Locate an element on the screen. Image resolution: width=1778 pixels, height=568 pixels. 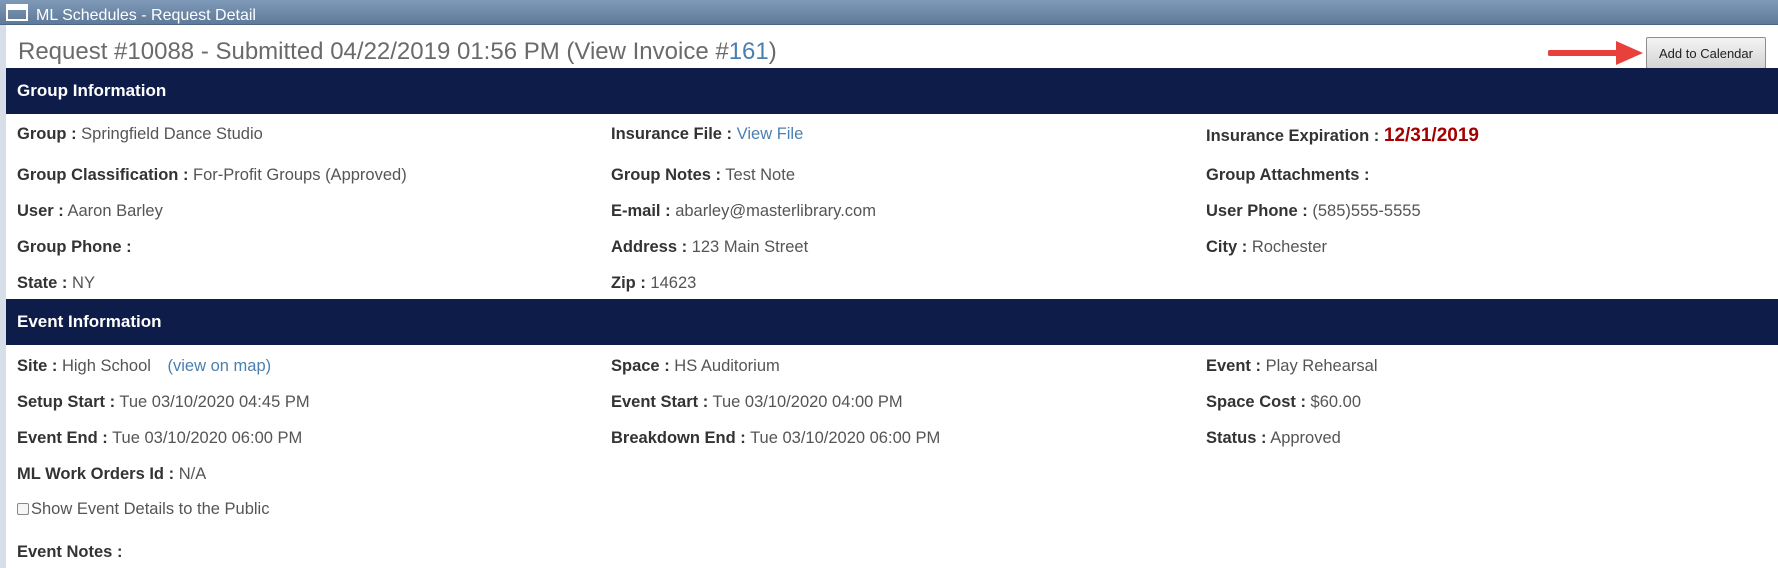
email-label: E-mail : is located at coordinates (641, 211).